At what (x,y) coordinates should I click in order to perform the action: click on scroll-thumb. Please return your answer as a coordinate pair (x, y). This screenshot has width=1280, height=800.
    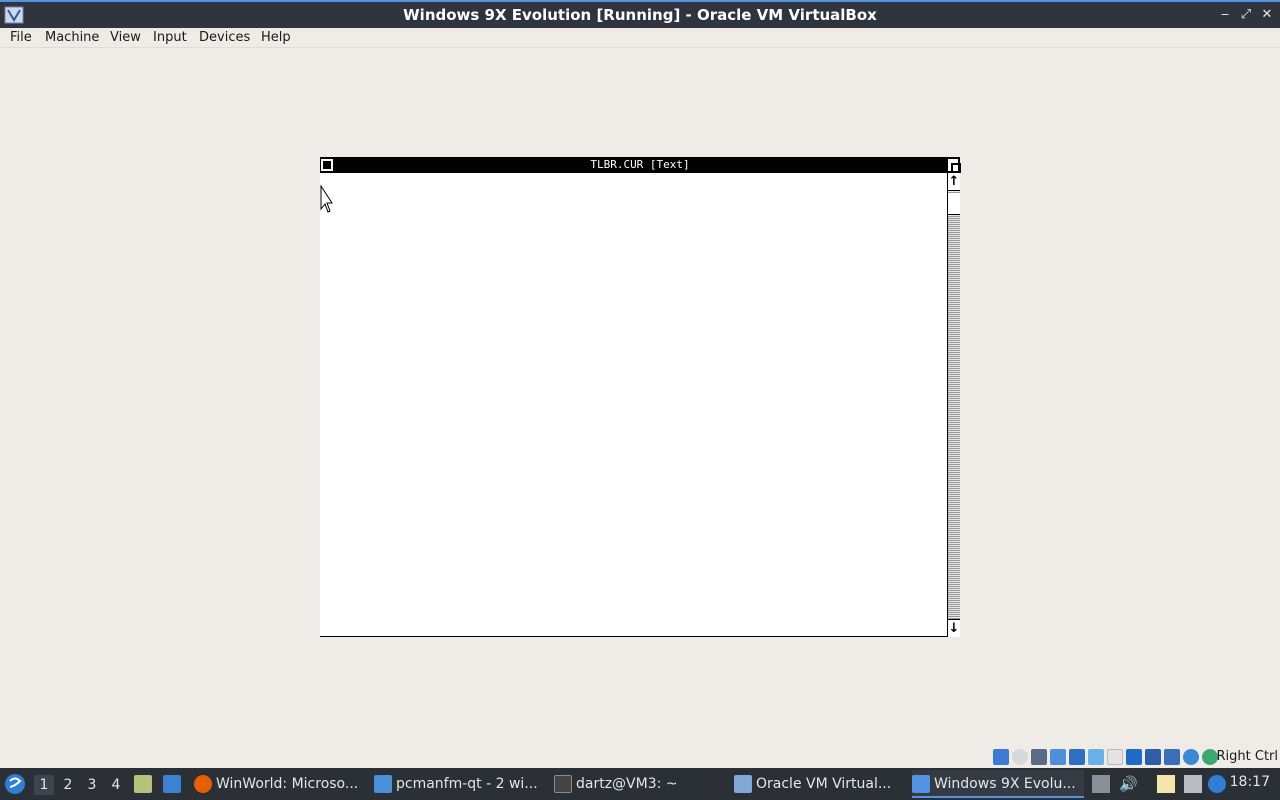
    Looking at the image, I should click on (954, 204).